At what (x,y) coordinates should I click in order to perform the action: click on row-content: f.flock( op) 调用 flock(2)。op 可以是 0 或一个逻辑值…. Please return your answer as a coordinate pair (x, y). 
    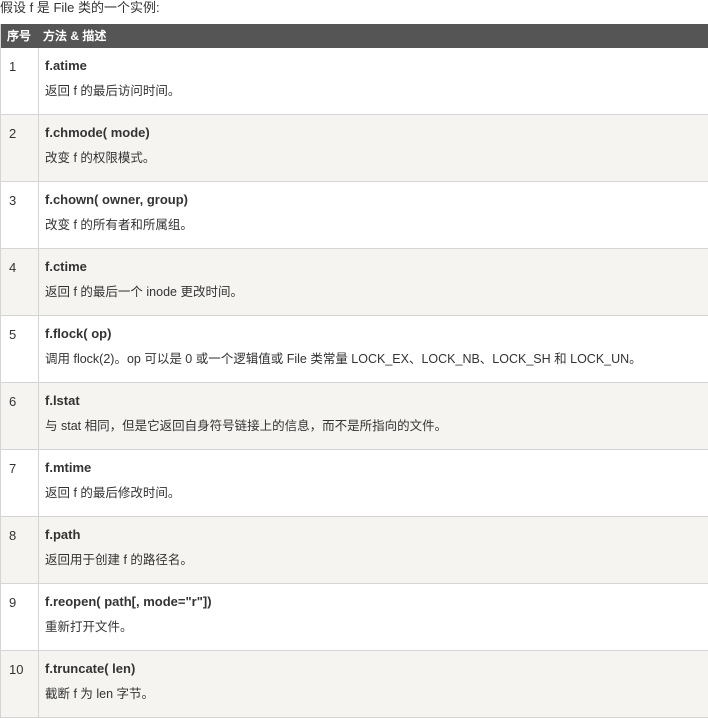
    Looking at the image, I should click on (373, 349).